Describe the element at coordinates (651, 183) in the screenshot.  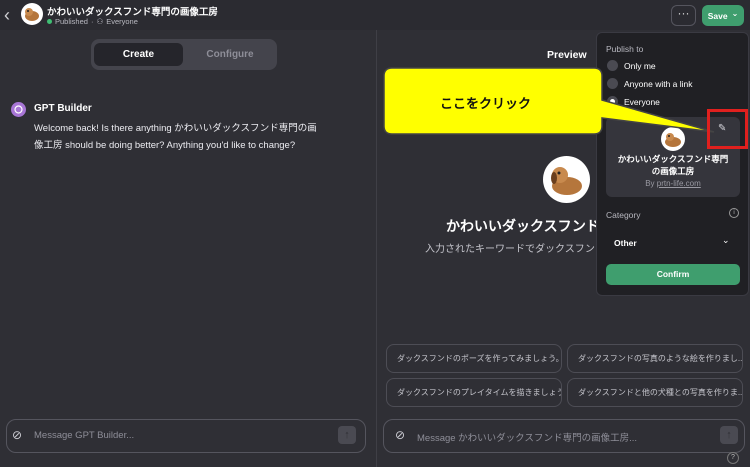
I see `card-by-label: By` at that location.